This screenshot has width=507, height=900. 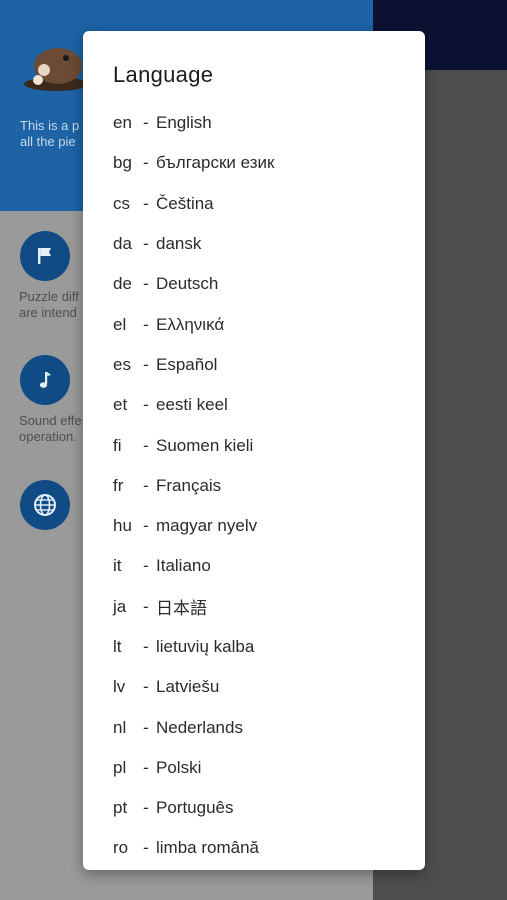 I want to click on language-option-cs: cs - Čeština, so click(x=254, y=204).